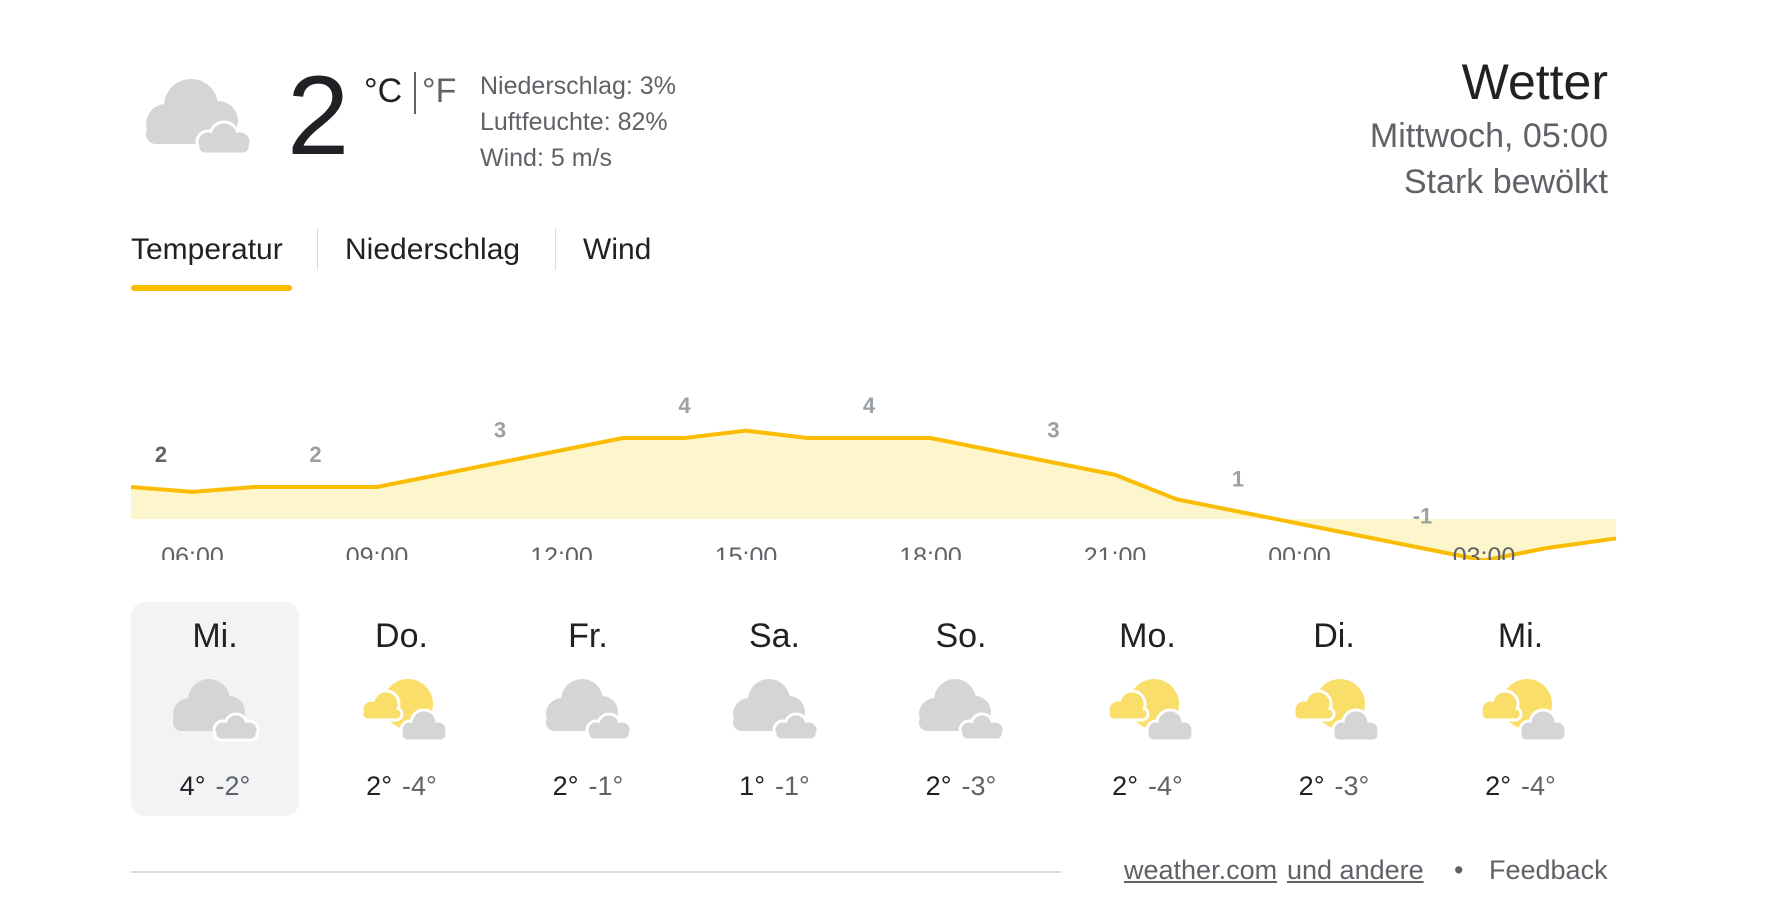 Image resolution: width=1770 pixels, height=898 pixels. What do you see at coordinates (439, 91) in the screenshot?
I see `unit-fahrenheit-button: °F` at bounding box center [439, 91].